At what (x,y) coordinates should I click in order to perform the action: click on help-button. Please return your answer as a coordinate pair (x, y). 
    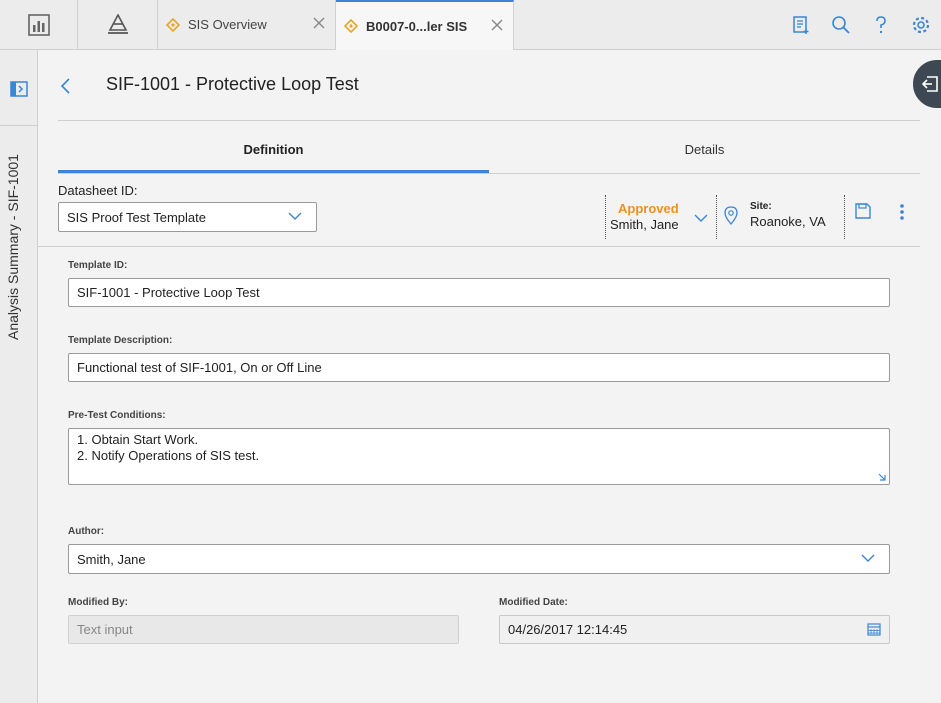
    Looking at the image, I should click on (881, 24).